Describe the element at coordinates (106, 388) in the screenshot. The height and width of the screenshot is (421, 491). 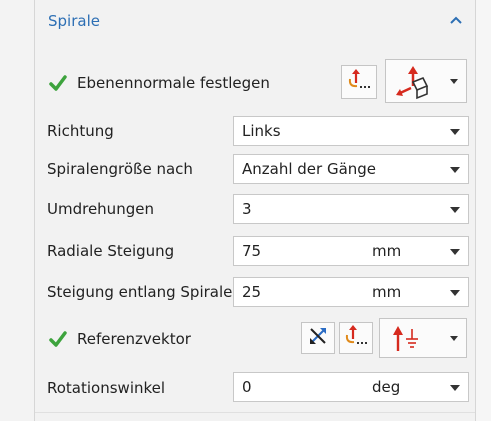
I see `rotation-angle-label: Rotationswinkel` at that location.